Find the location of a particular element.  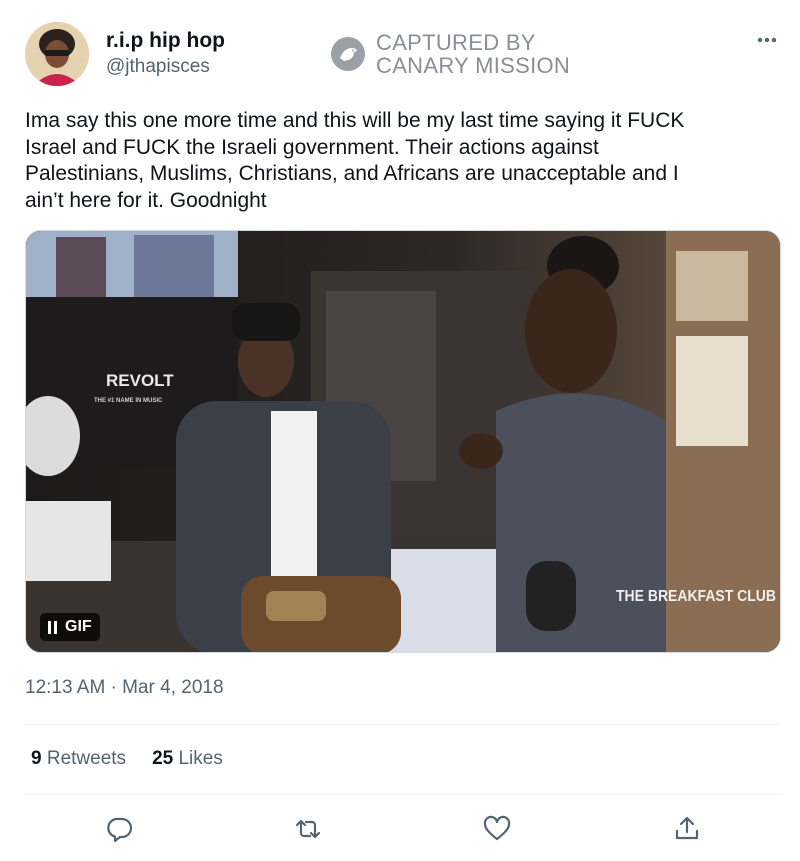

engagement-stats: 9 Retweets 25 Likes is located at coordinates (127, 759).